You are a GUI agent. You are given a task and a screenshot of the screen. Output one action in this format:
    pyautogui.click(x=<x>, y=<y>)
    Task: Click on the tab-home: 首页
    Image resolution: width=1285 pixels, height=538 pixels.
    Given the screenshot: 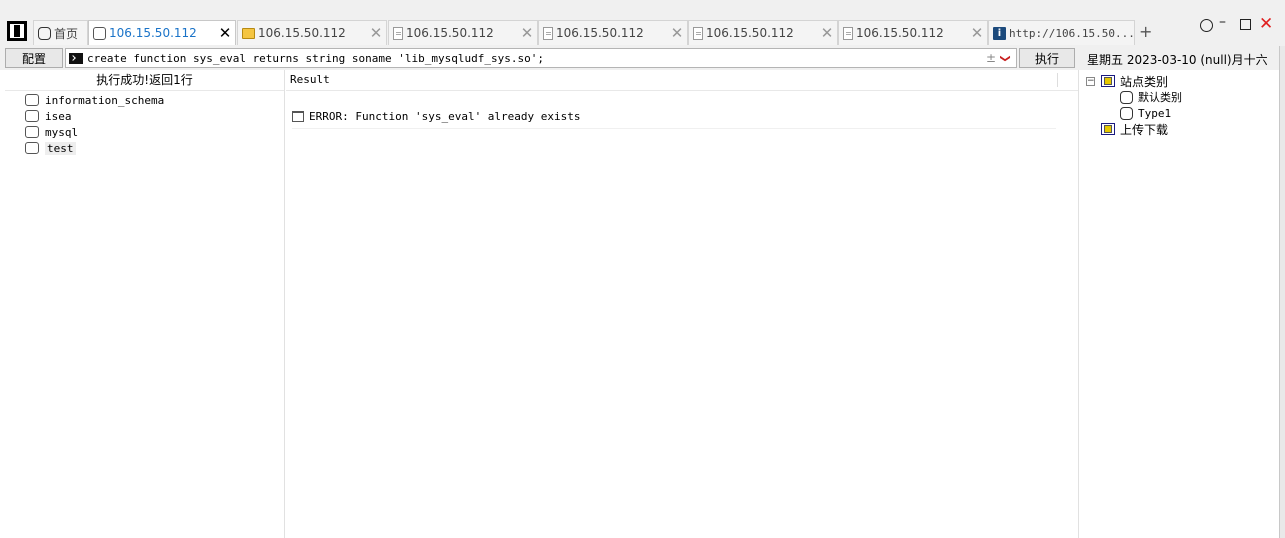 What is the action you would take?
    pyautogui.click(x=60, y=32)
    